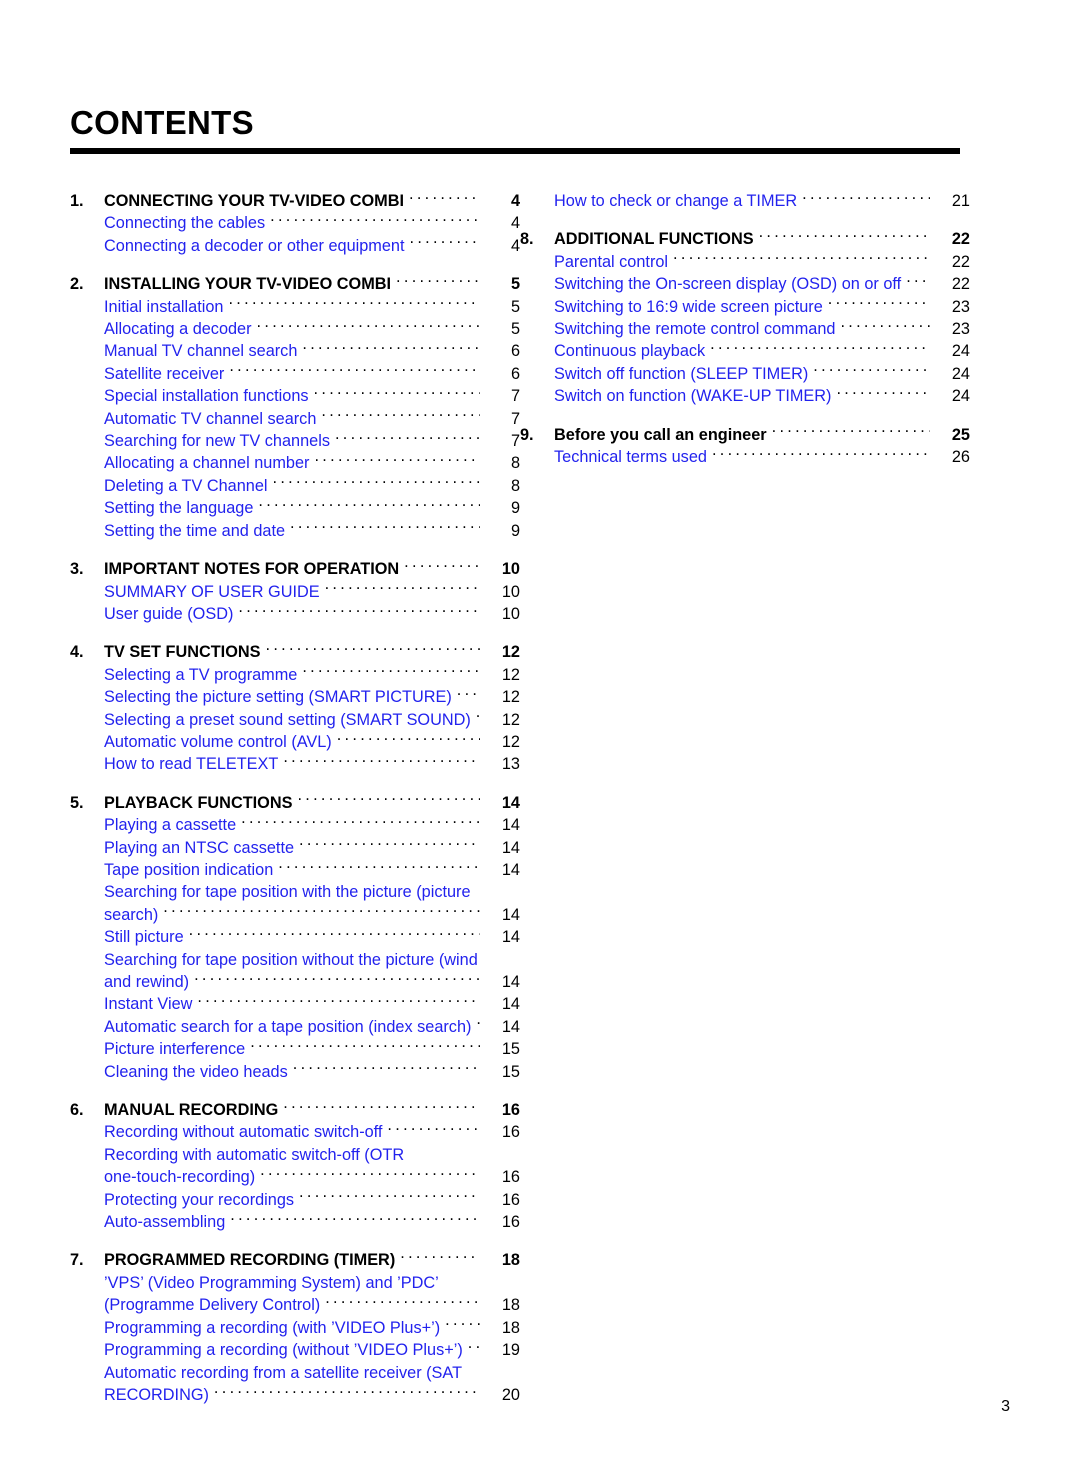  I want to click on toc-section-row: 8. ADDITIONAL FUNCTIONS 22, so click(745, 239).